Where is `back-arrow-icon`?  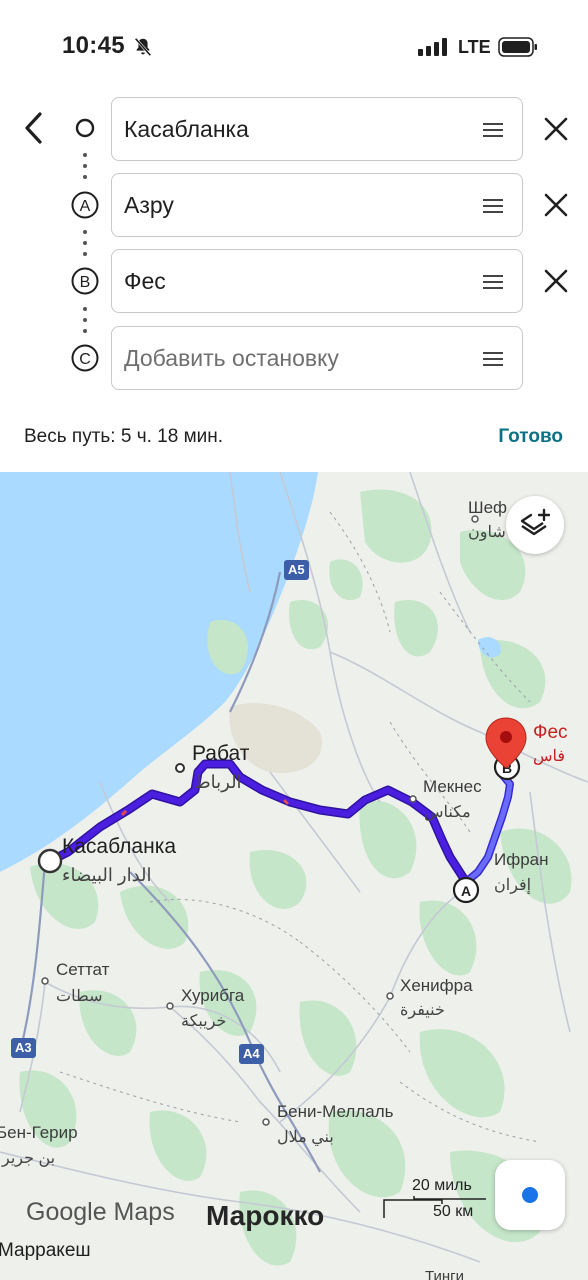 back-arrow-icon is located at coordinates (34, 128).